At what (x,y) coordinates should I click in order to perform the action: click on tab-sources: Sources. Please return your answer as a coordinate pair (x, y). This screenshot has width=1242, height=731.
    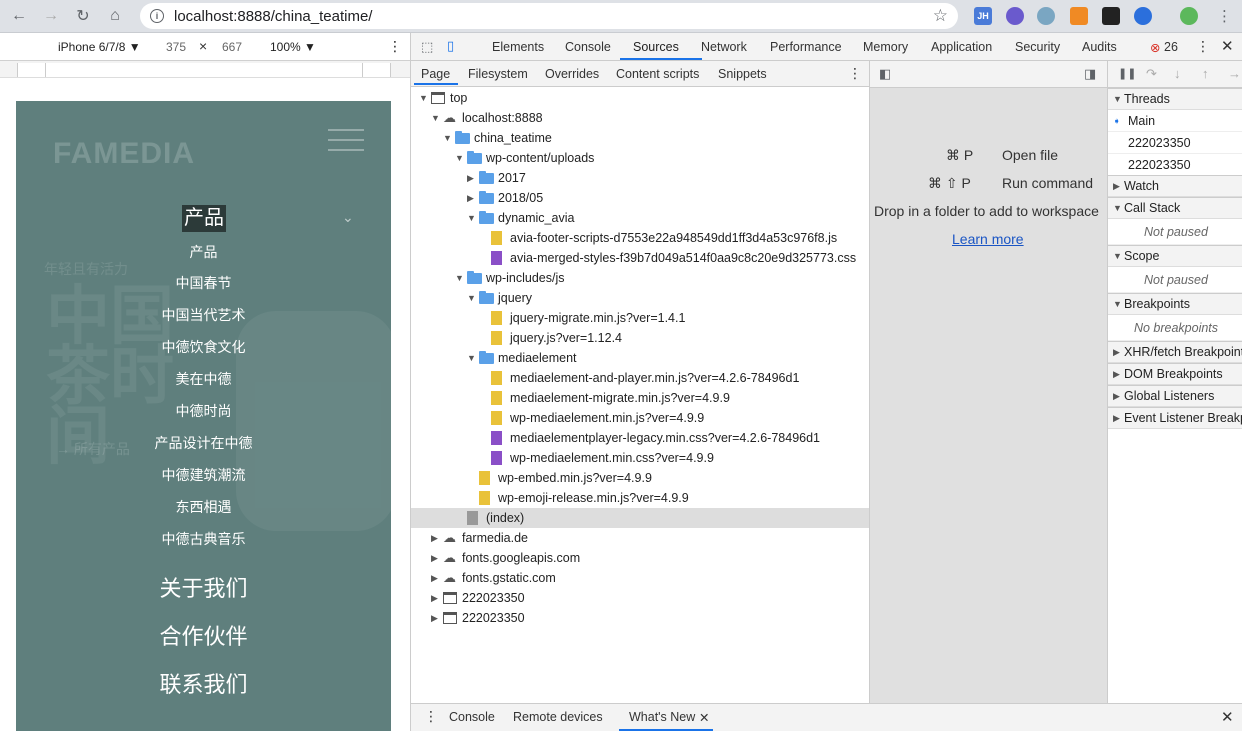
    Looking at the image, I should click on (656, 47).